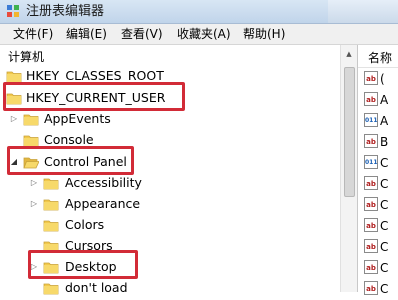 The image size is (398, 300). Describe the element at coordinates (170, 119) in the screenshot. I see `tree-node-appevents: ▷ AppEvents` at that location.